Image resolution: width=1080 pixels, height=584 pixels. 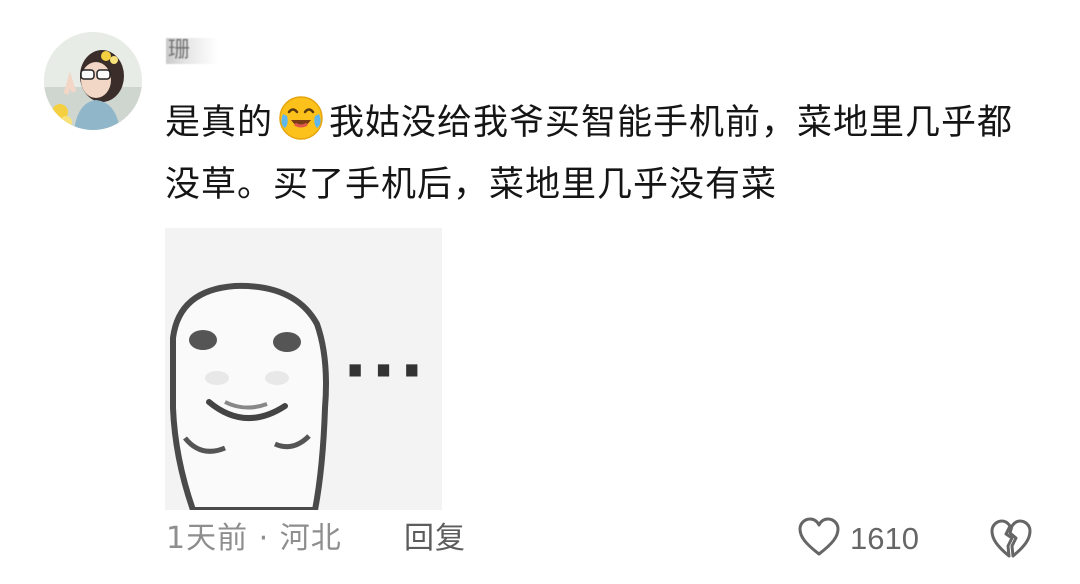 I want to click on like-count: 1610, so click(x=884, y=538).